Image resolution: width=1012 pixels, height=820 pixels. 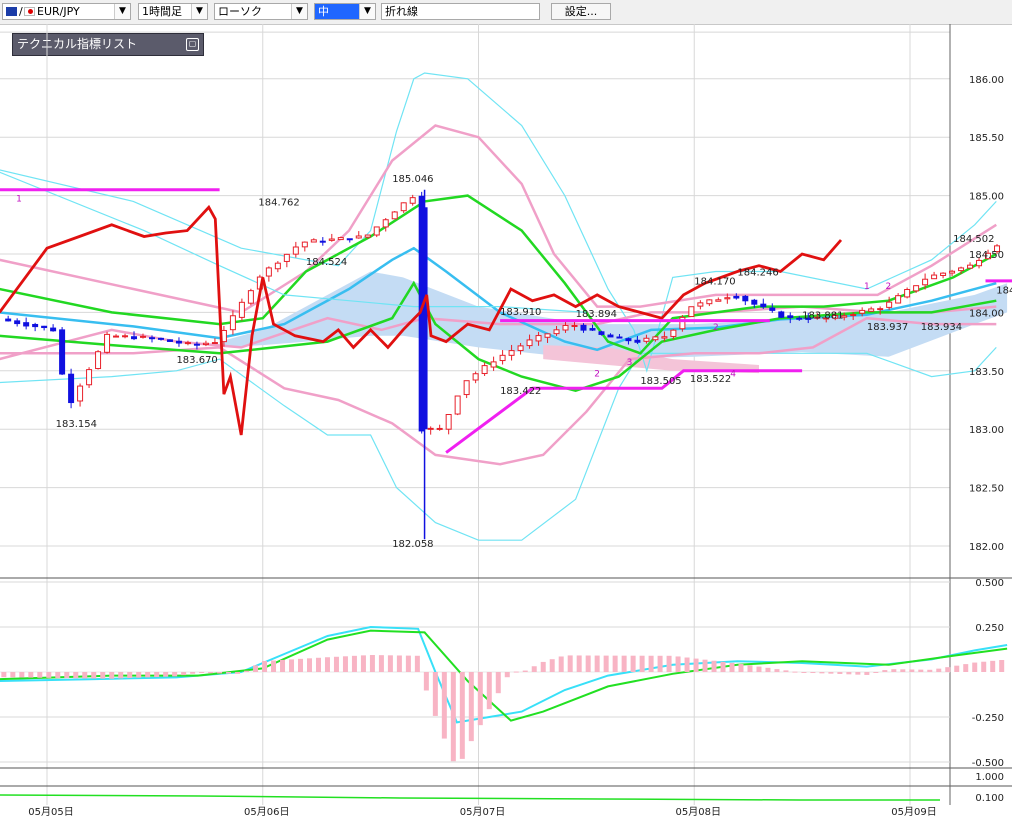 What do you see at coordinates (66, 11) in the screenshot?
I see `symbol-select: / EUR/JPY ▼` at bounding box center [66, 11].